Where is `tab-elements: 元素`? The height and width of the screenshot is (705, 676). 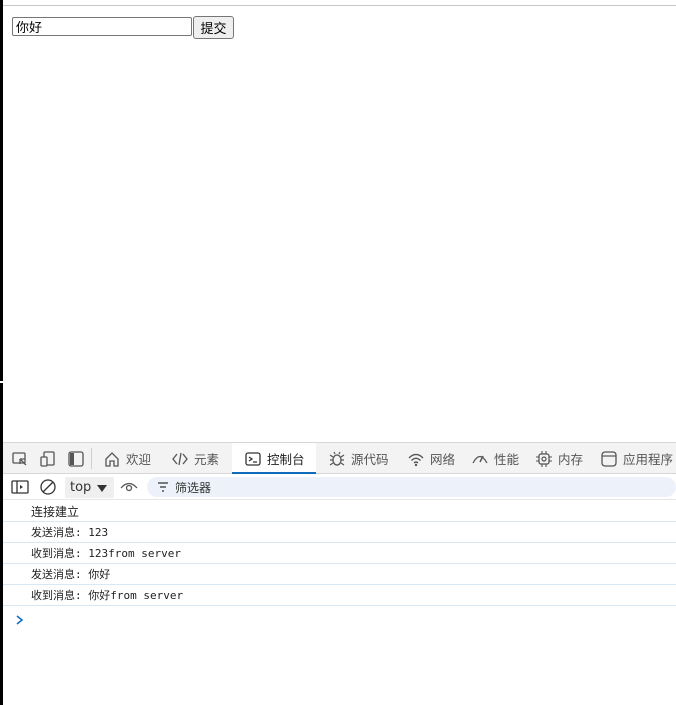 tab-elements: 元素 is located at coordinates (195, 458).